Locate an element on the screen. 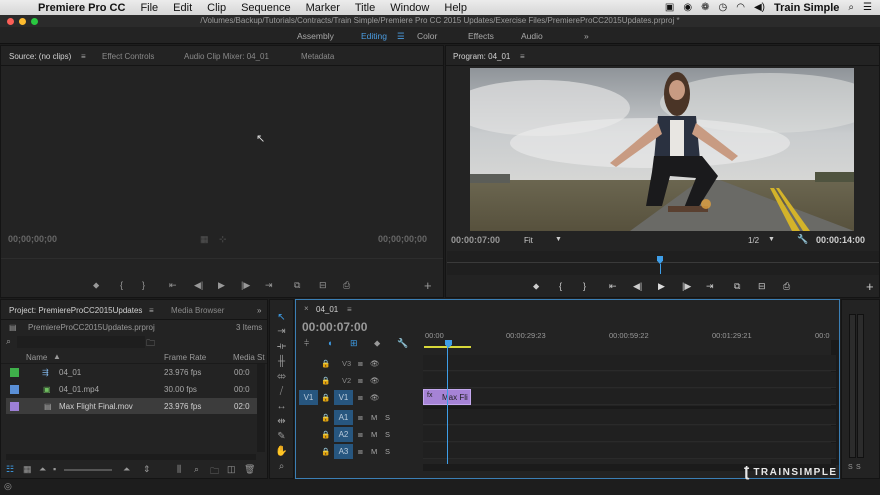 This screenshot has height=495, width=880. freeform-view-icon: ⏶ is located at coordinates (42, 469).